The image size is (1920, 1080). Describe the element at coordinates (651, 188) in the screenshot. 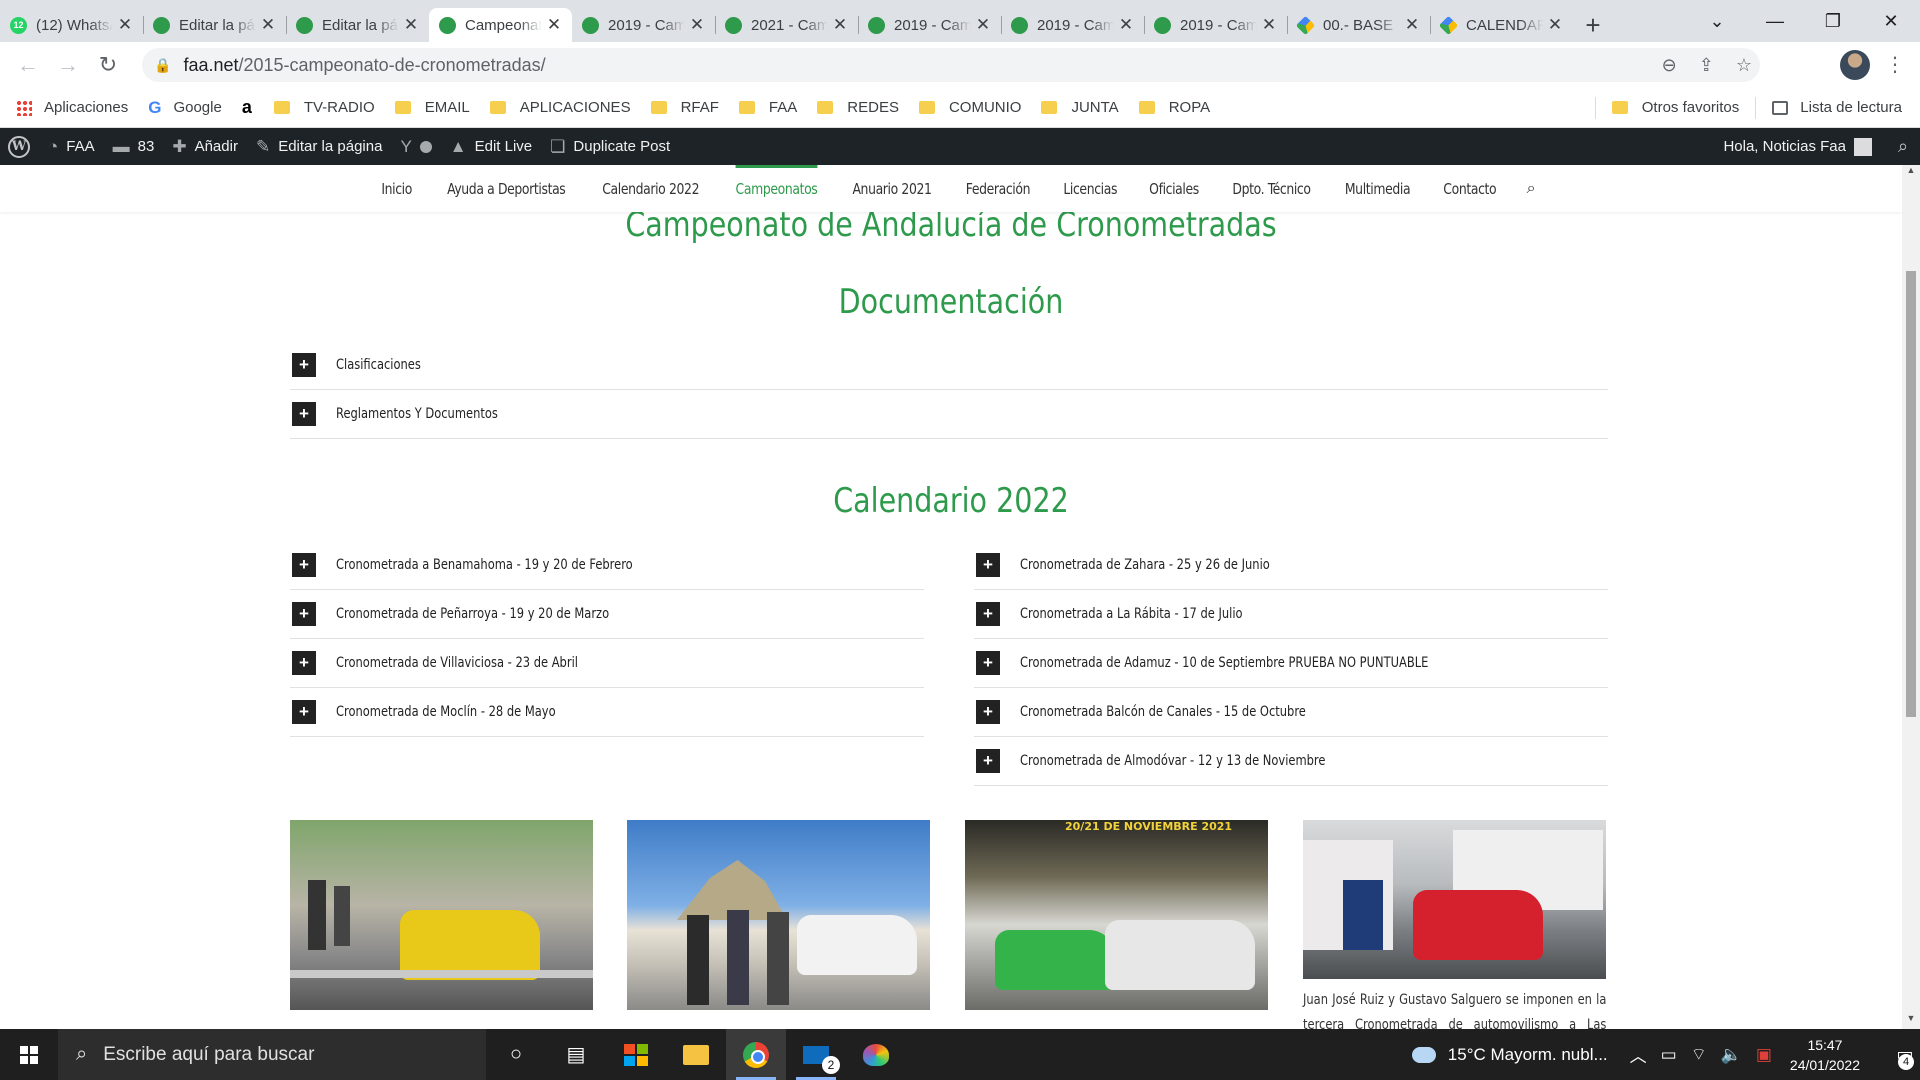

I see `nav-link: Calendario 2022` at that location.